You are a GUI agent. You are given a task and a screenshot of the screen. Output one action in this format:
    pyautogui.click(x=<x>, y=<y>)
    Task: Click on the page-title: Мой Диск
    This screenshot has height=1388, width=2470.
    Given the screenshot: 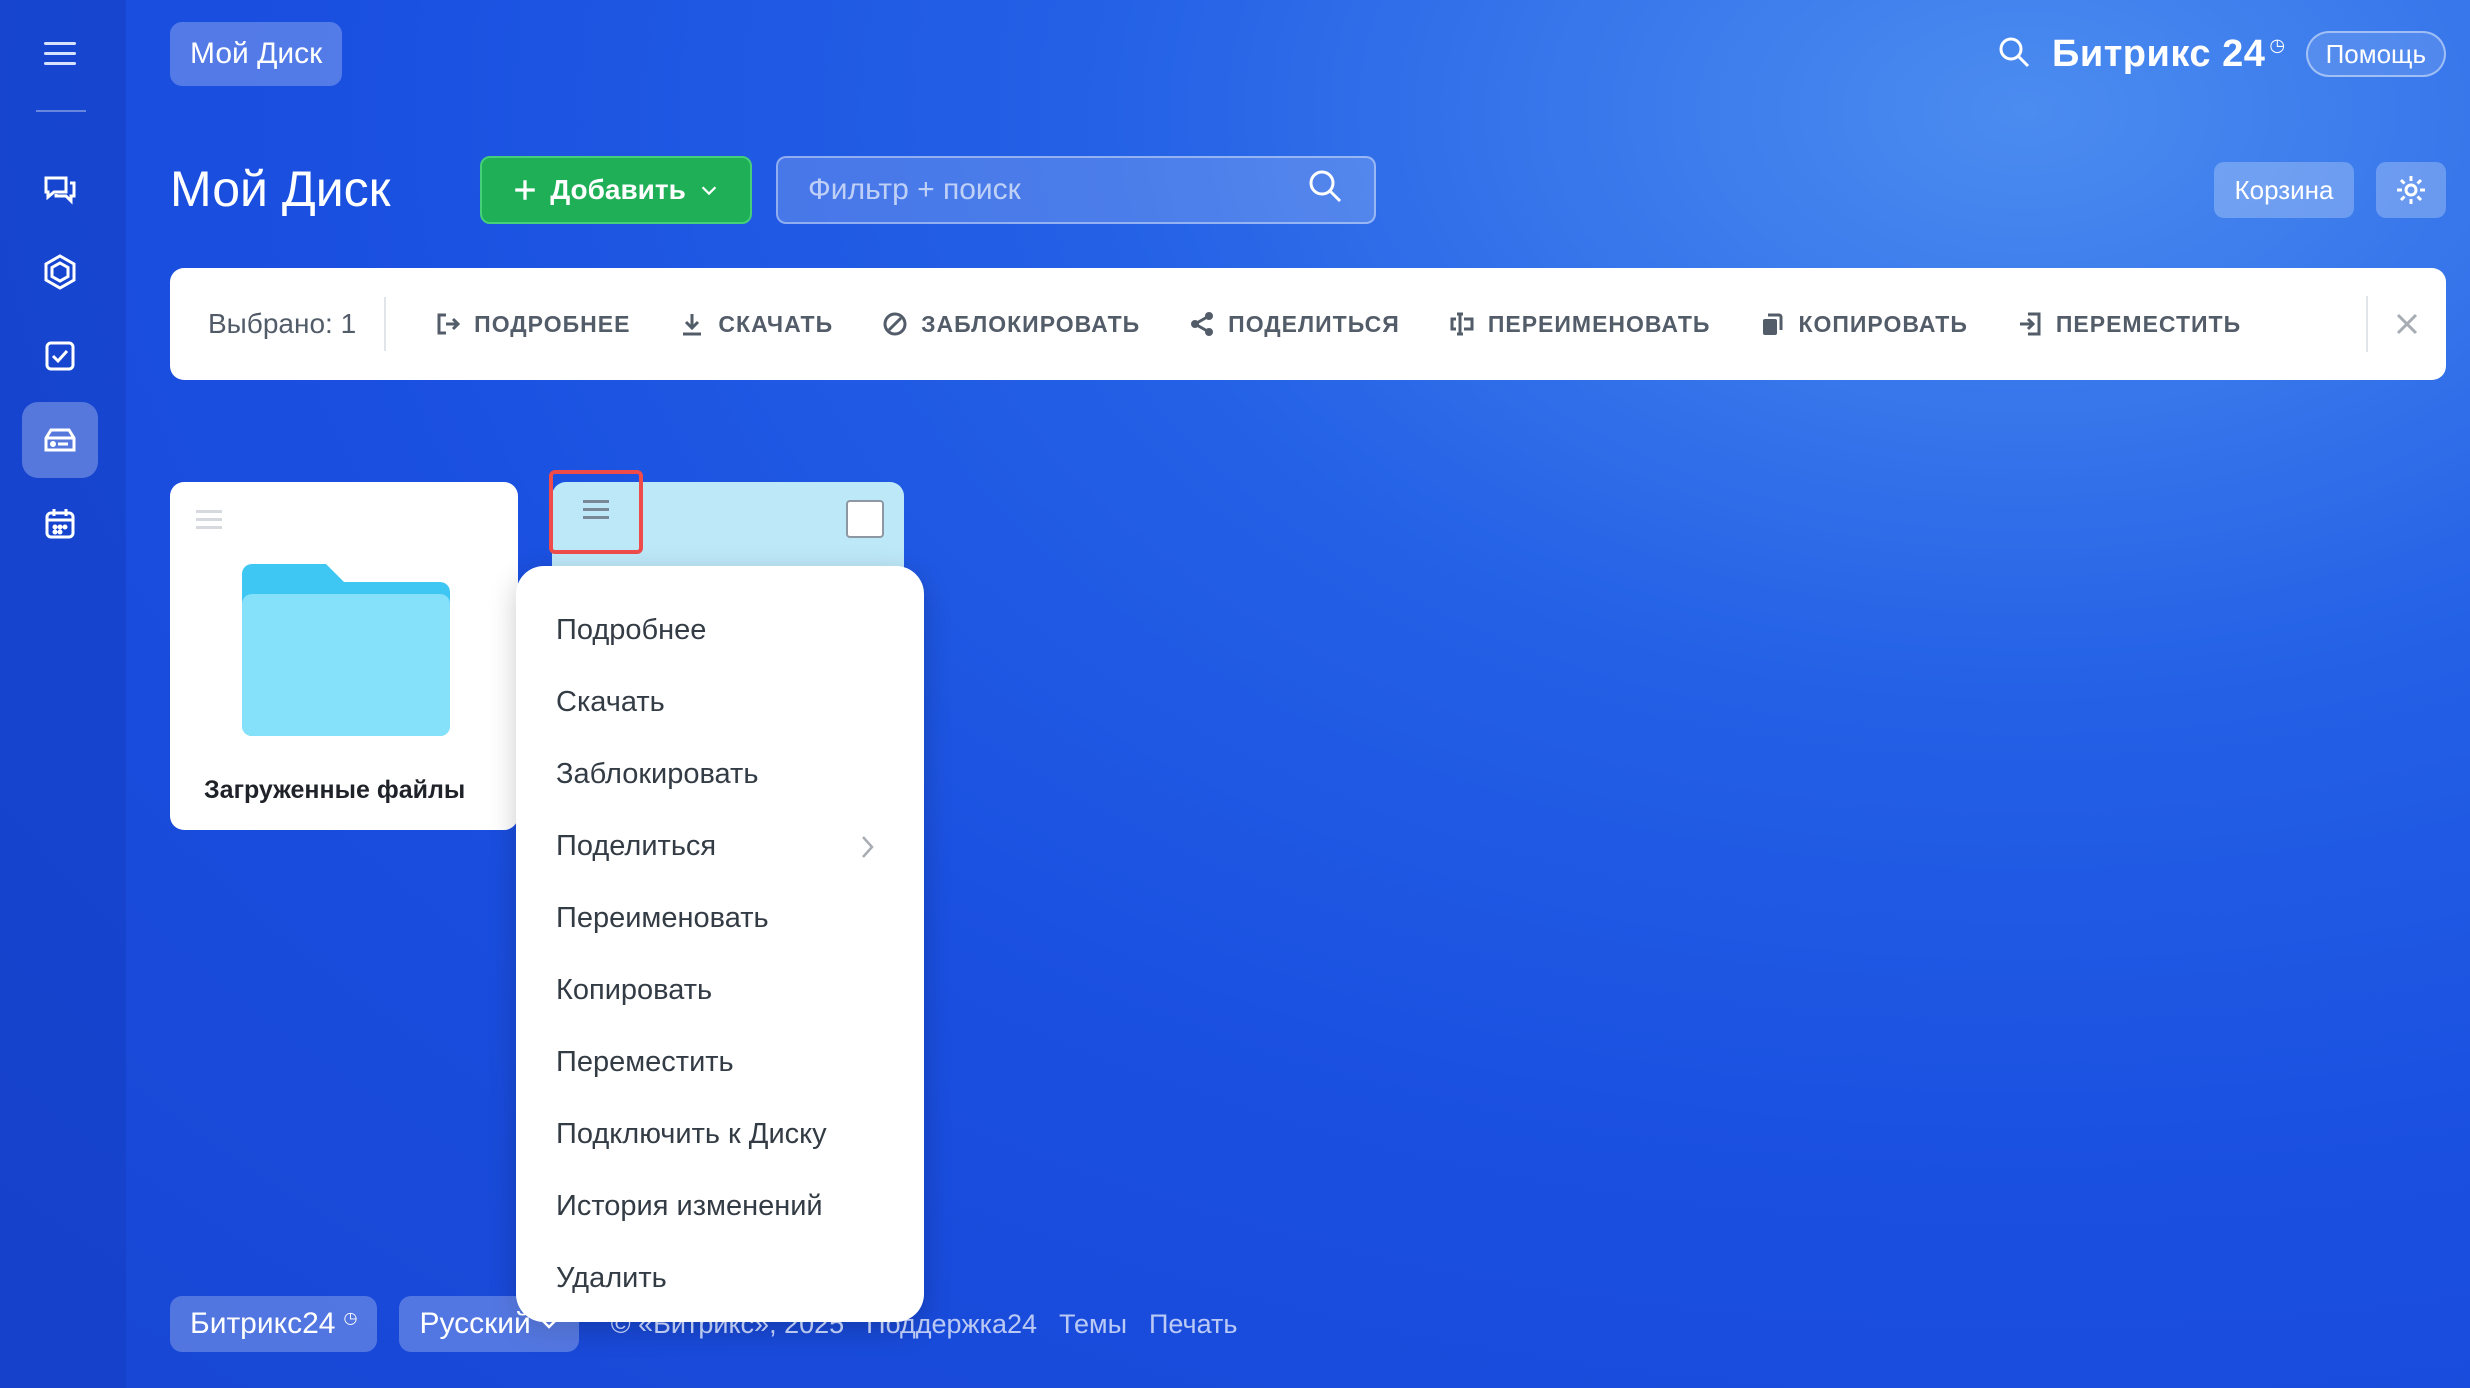 What is the action you would take?
    pyautogui.click(x=280, y=189)
    